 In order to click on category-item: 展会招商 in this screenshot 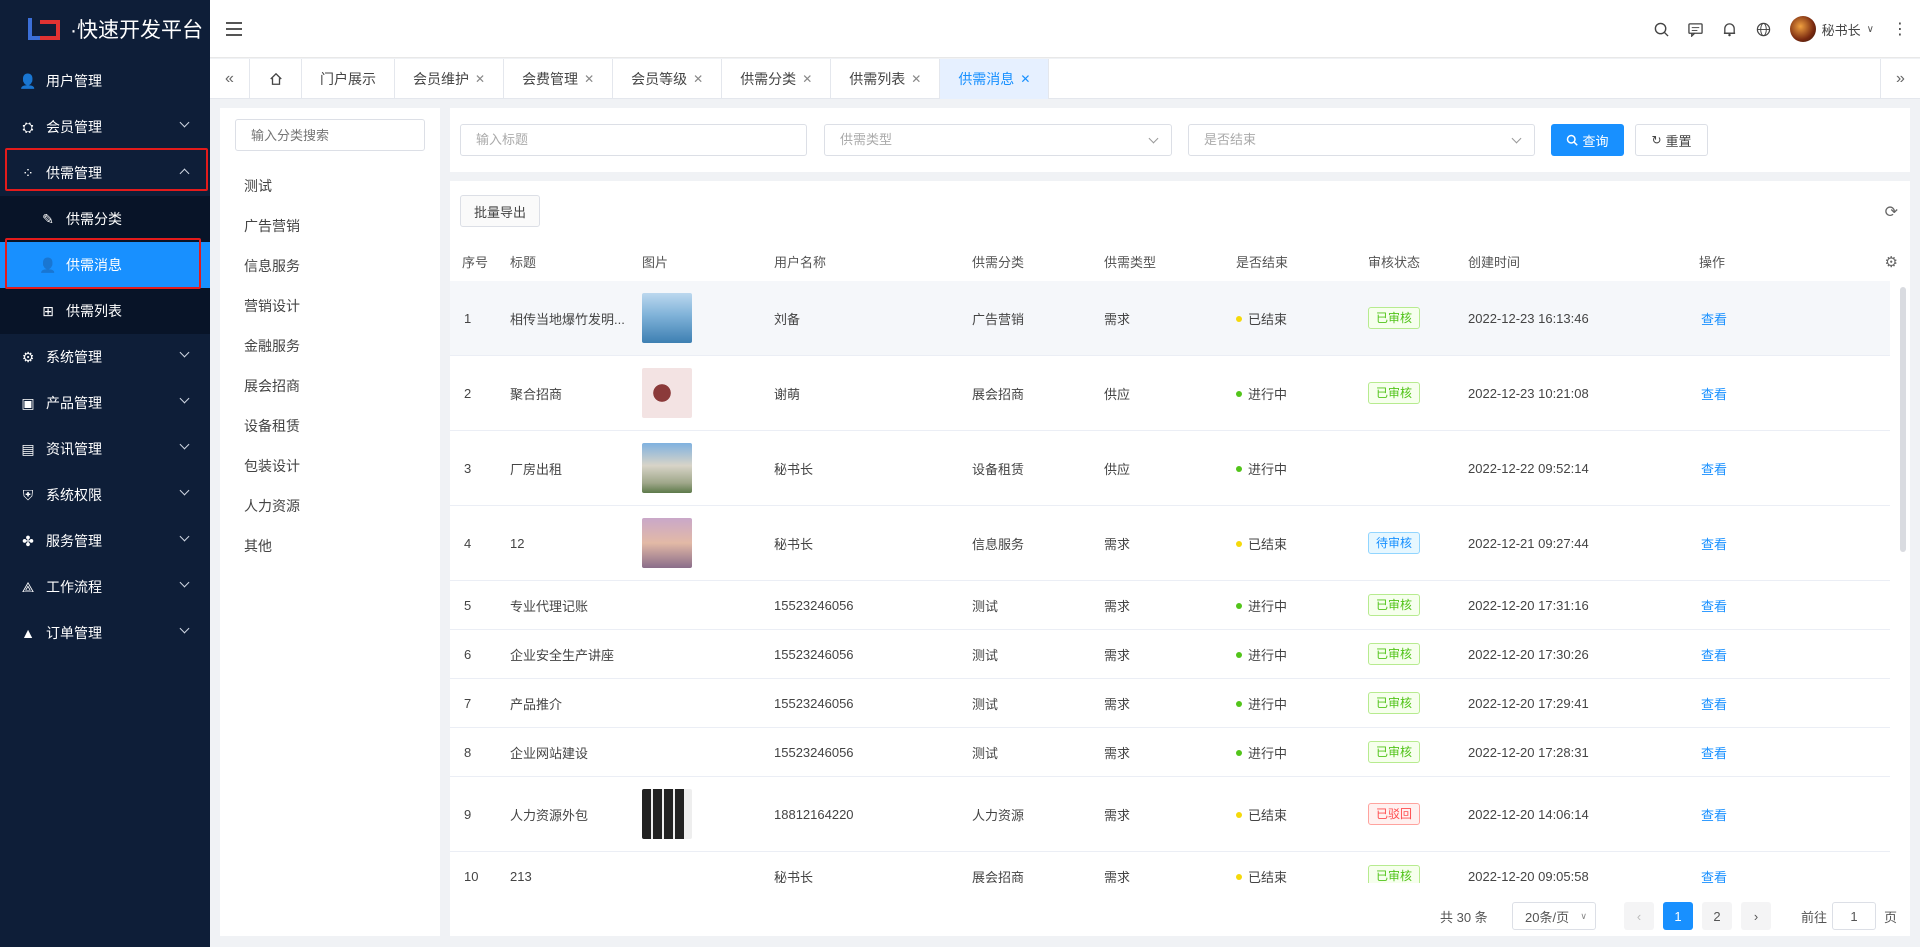, I will do `click(272, 398)`.